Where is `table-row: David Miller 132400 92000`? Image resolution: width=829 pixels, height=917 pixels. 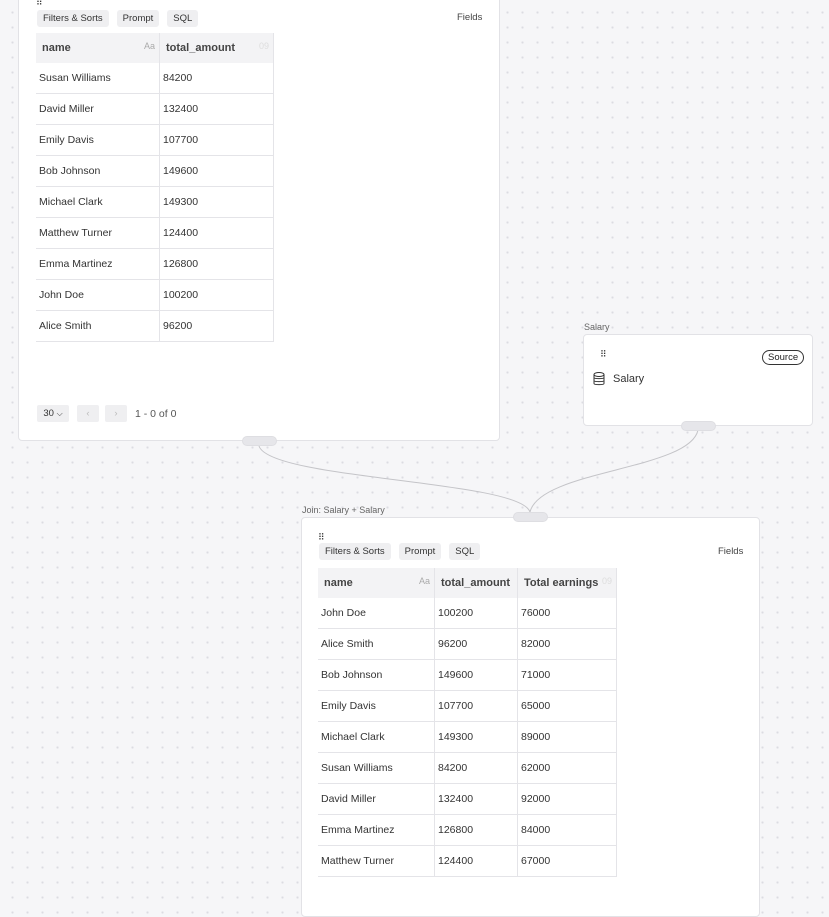
table-row: David Miller 132400 92000 is located at coordinates (467, 799).